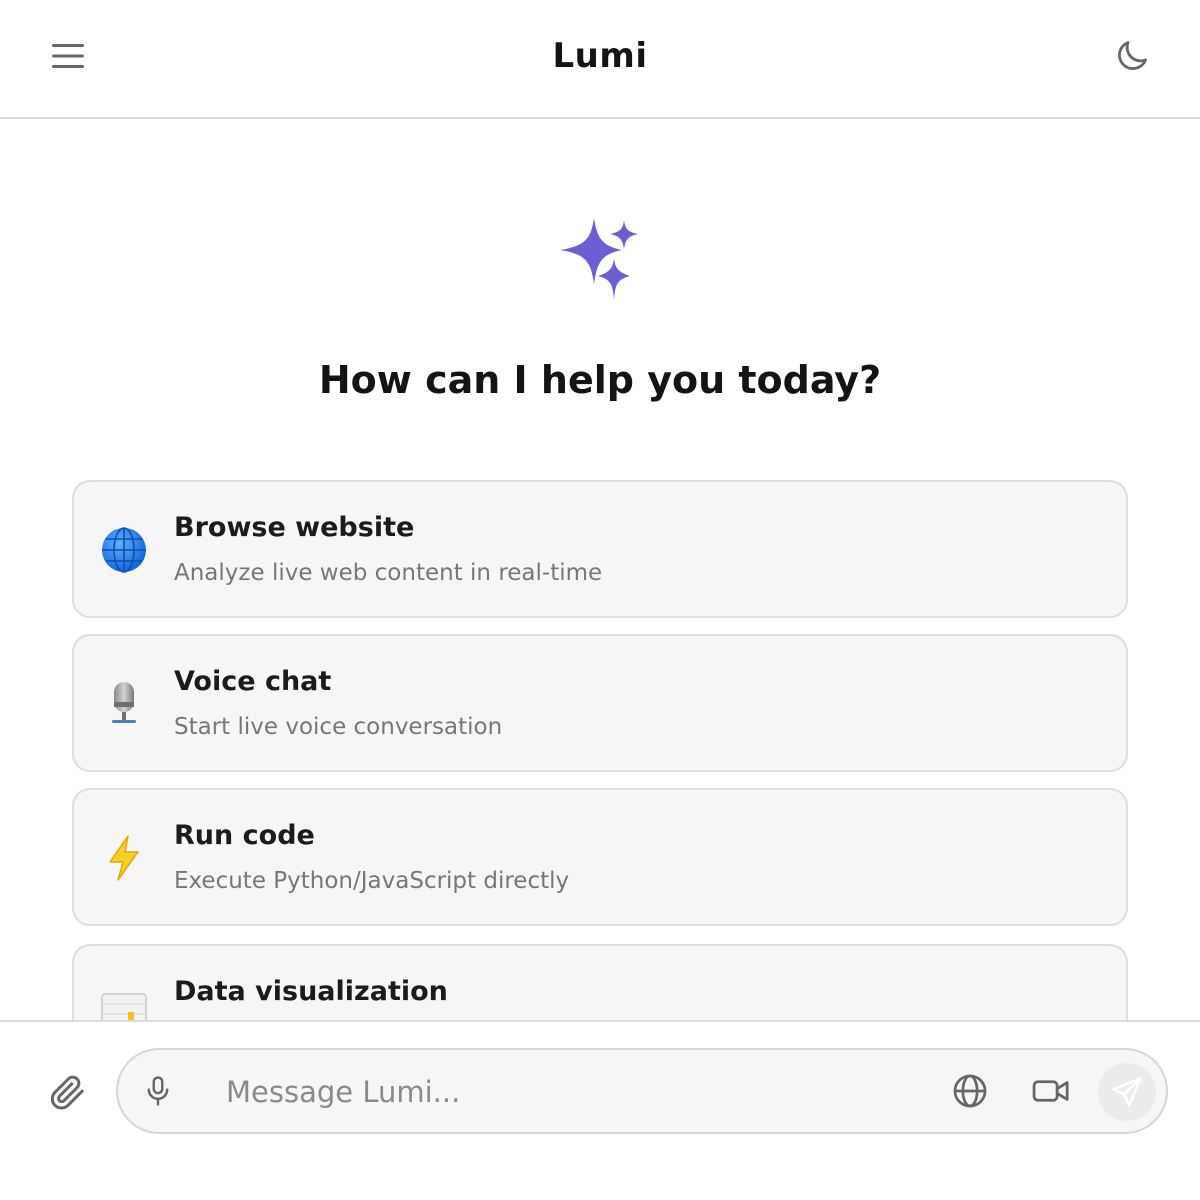 This screenshot has width=1200, height=1200. I want to click on attach-button, so click(68, 1092).